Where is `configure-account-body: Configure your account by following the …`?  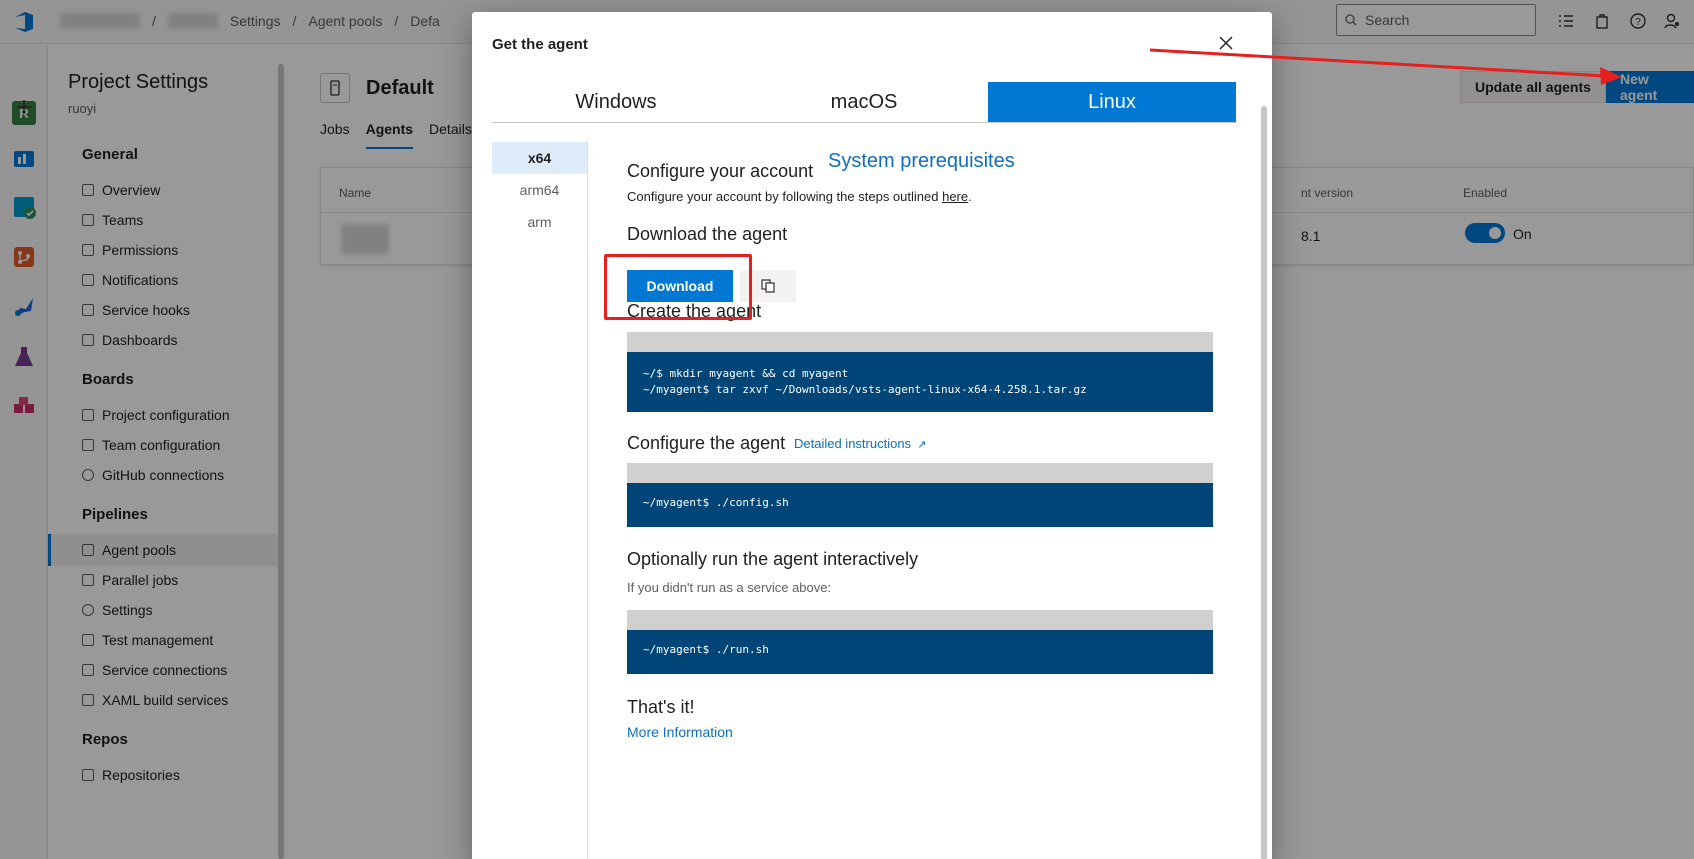
configure-account-body: Configure your account by following the … is located at coordinates (785, 196).